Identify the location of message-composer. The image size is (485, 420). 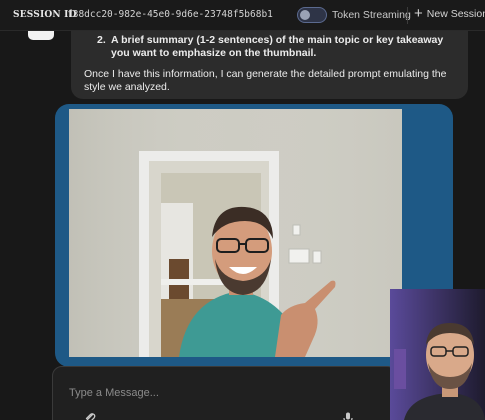
(224, 393).